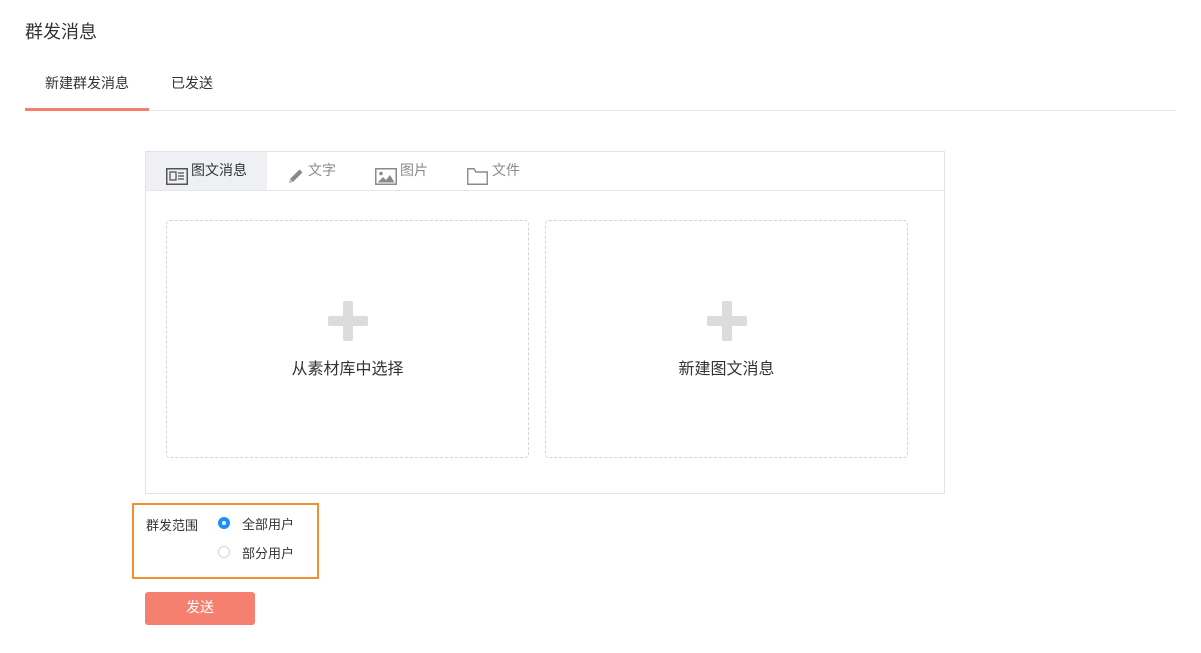 Image resolution: width=1201 pixels, height=653 pixels. What do you see at coordinates (268, 525) in the screenshot?
I see `scope-option-label: 全部用户` at bounding box center [268, 525].